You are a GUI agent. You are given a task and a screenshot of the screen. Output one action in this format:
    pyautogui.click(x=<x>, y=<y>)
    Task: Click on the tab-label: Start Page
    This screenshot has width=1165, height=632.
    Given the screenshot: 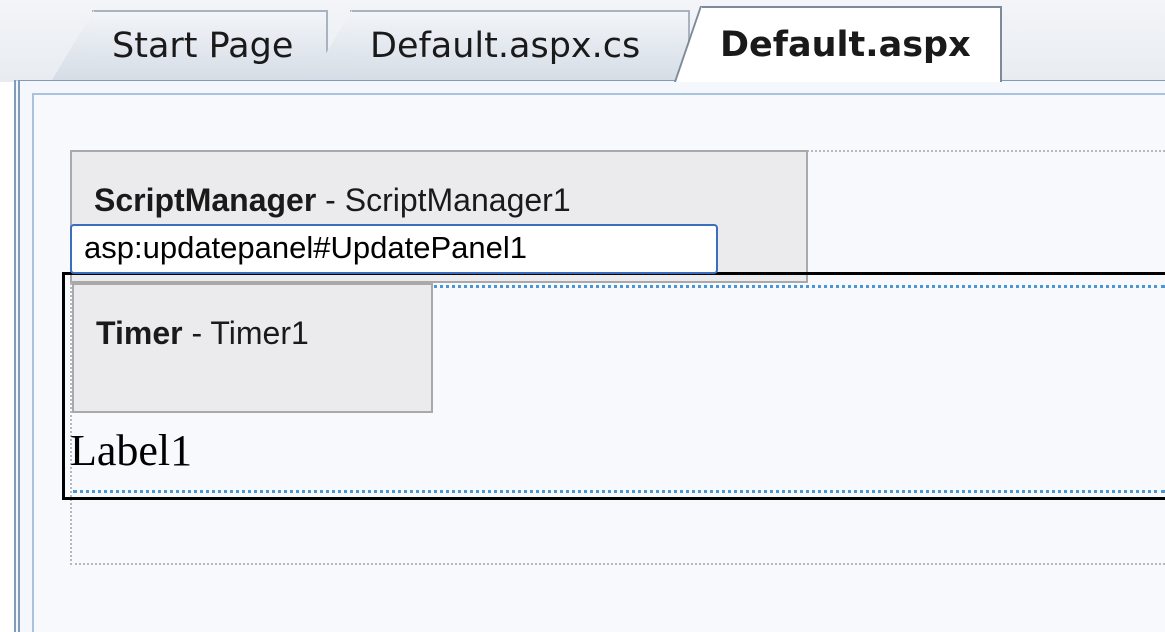 What is the action you would take?
    pyautogui.click(x=203, y=46)
    